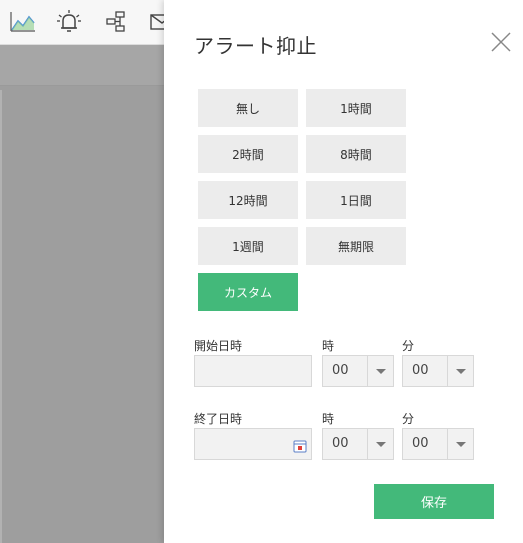 Image resolution: width=523 pixels, height=543 pixels. I want to click on end-date-input, so click(253, 444).